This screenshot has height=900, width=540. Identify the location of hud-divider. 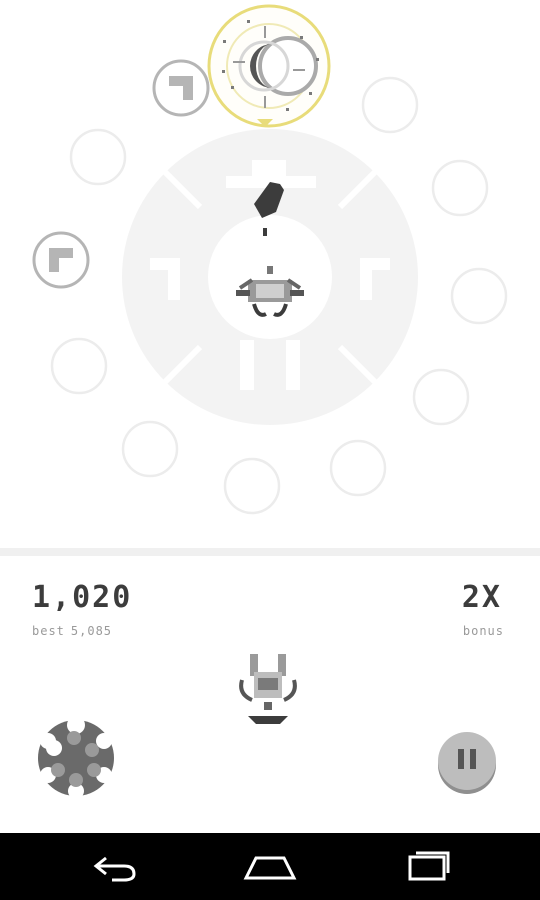
(270, 552).